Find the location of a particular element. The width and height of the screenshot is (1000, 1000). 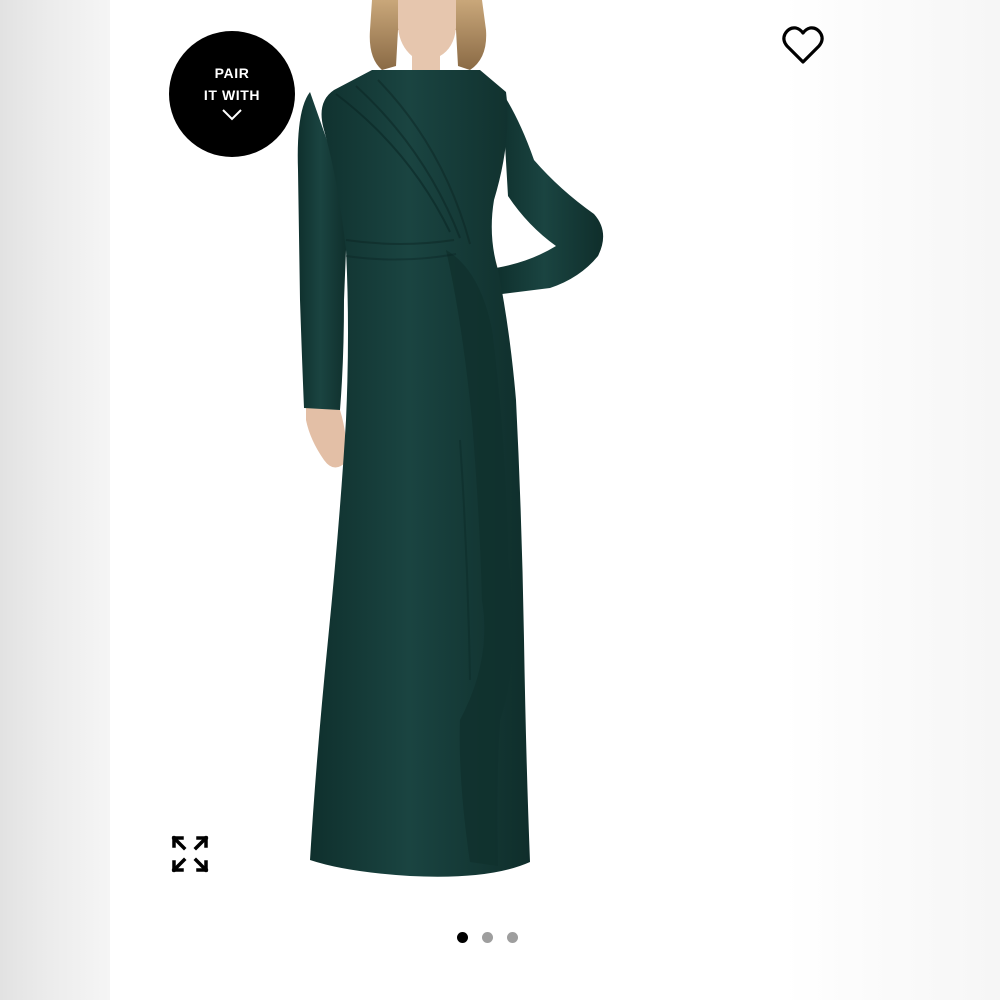

expand-image-button is located at coordinates (190, 854).